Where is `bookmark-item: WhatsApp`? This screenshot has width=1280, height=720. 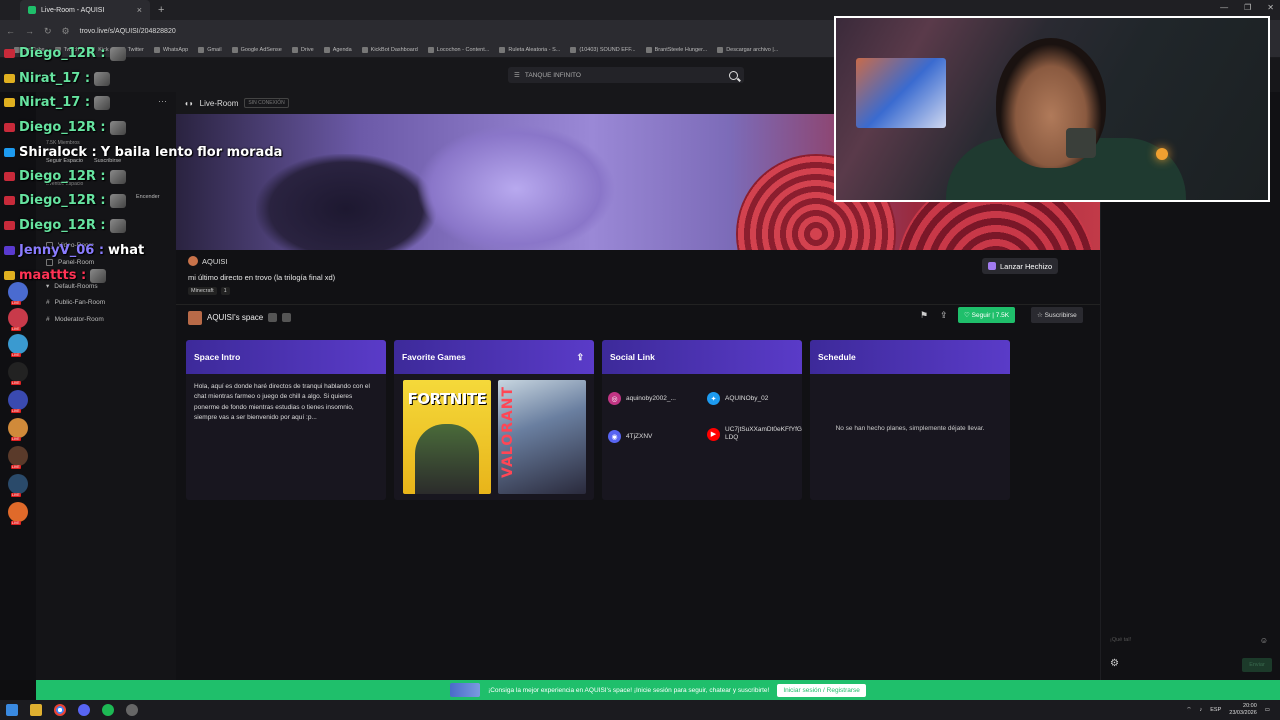
bookmark-item: WhatsApp is located at coordinates (170, 49).